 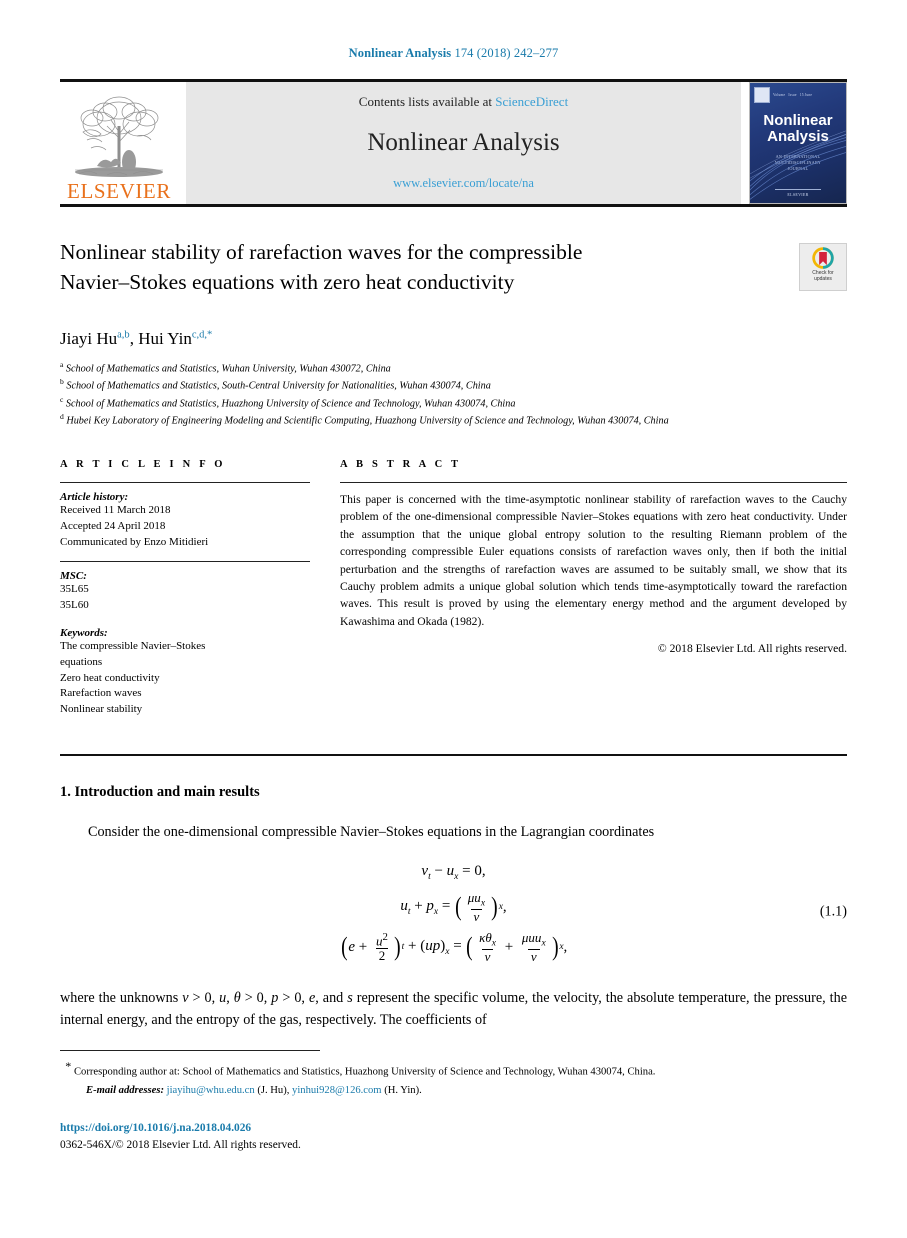 What do you see at coordinates (134, 541) in the screenshot?
I see `article-communicated-by: Communicated by Enzo Mitidieri` at bounding box center [134, 541].